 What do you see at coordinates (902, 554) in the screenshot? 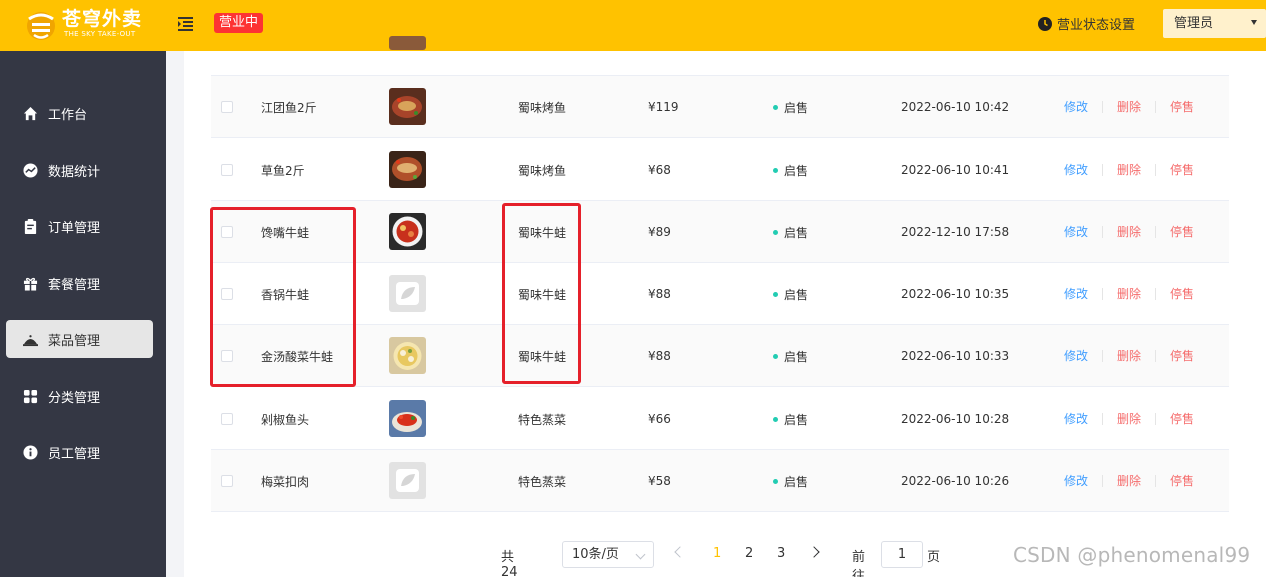
I see `goto-page-input: 1` at bounding box center [902, 554].